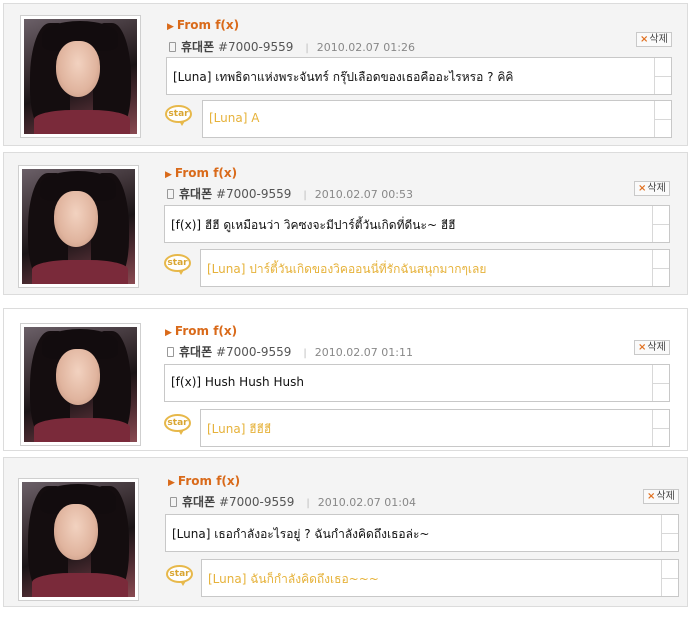  I want to click on timestamp: 2010.02.07 01:26, so click(365, 47).